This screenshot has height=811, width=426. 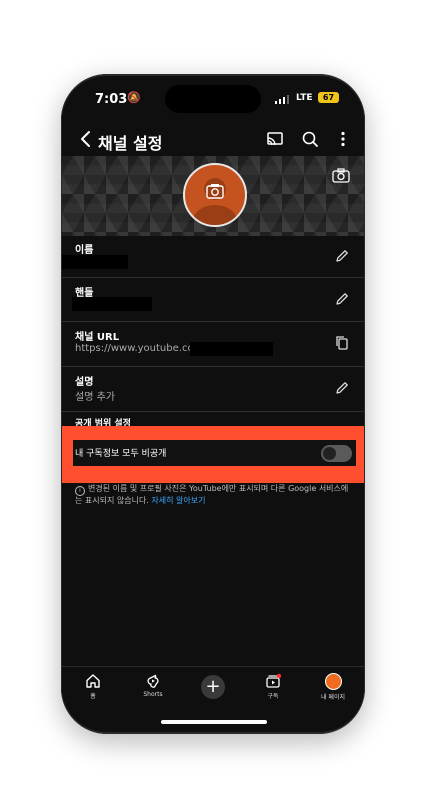 What do you see at coordinates (121, 454) in the screenshot?
I see `private-subscriptions-label: 내 구독정보 모두 비공개` at bounding box center [121, 454].